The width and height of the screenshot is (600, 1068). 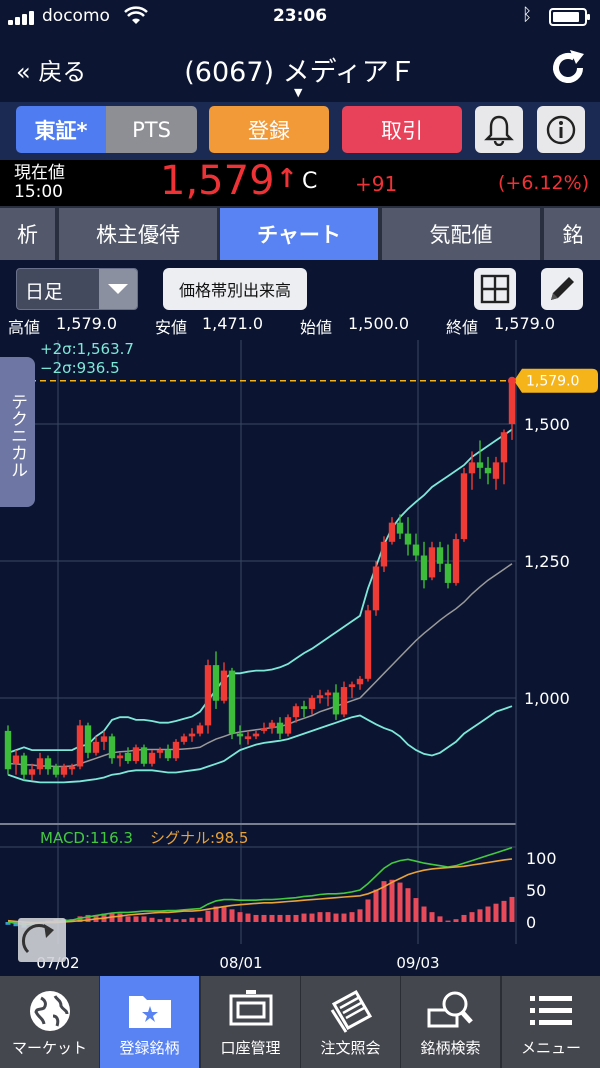 What do you see at coordinates (551, 1010) in the screenshot?
I see `menu-icon` at bounding box center [551, 1010].